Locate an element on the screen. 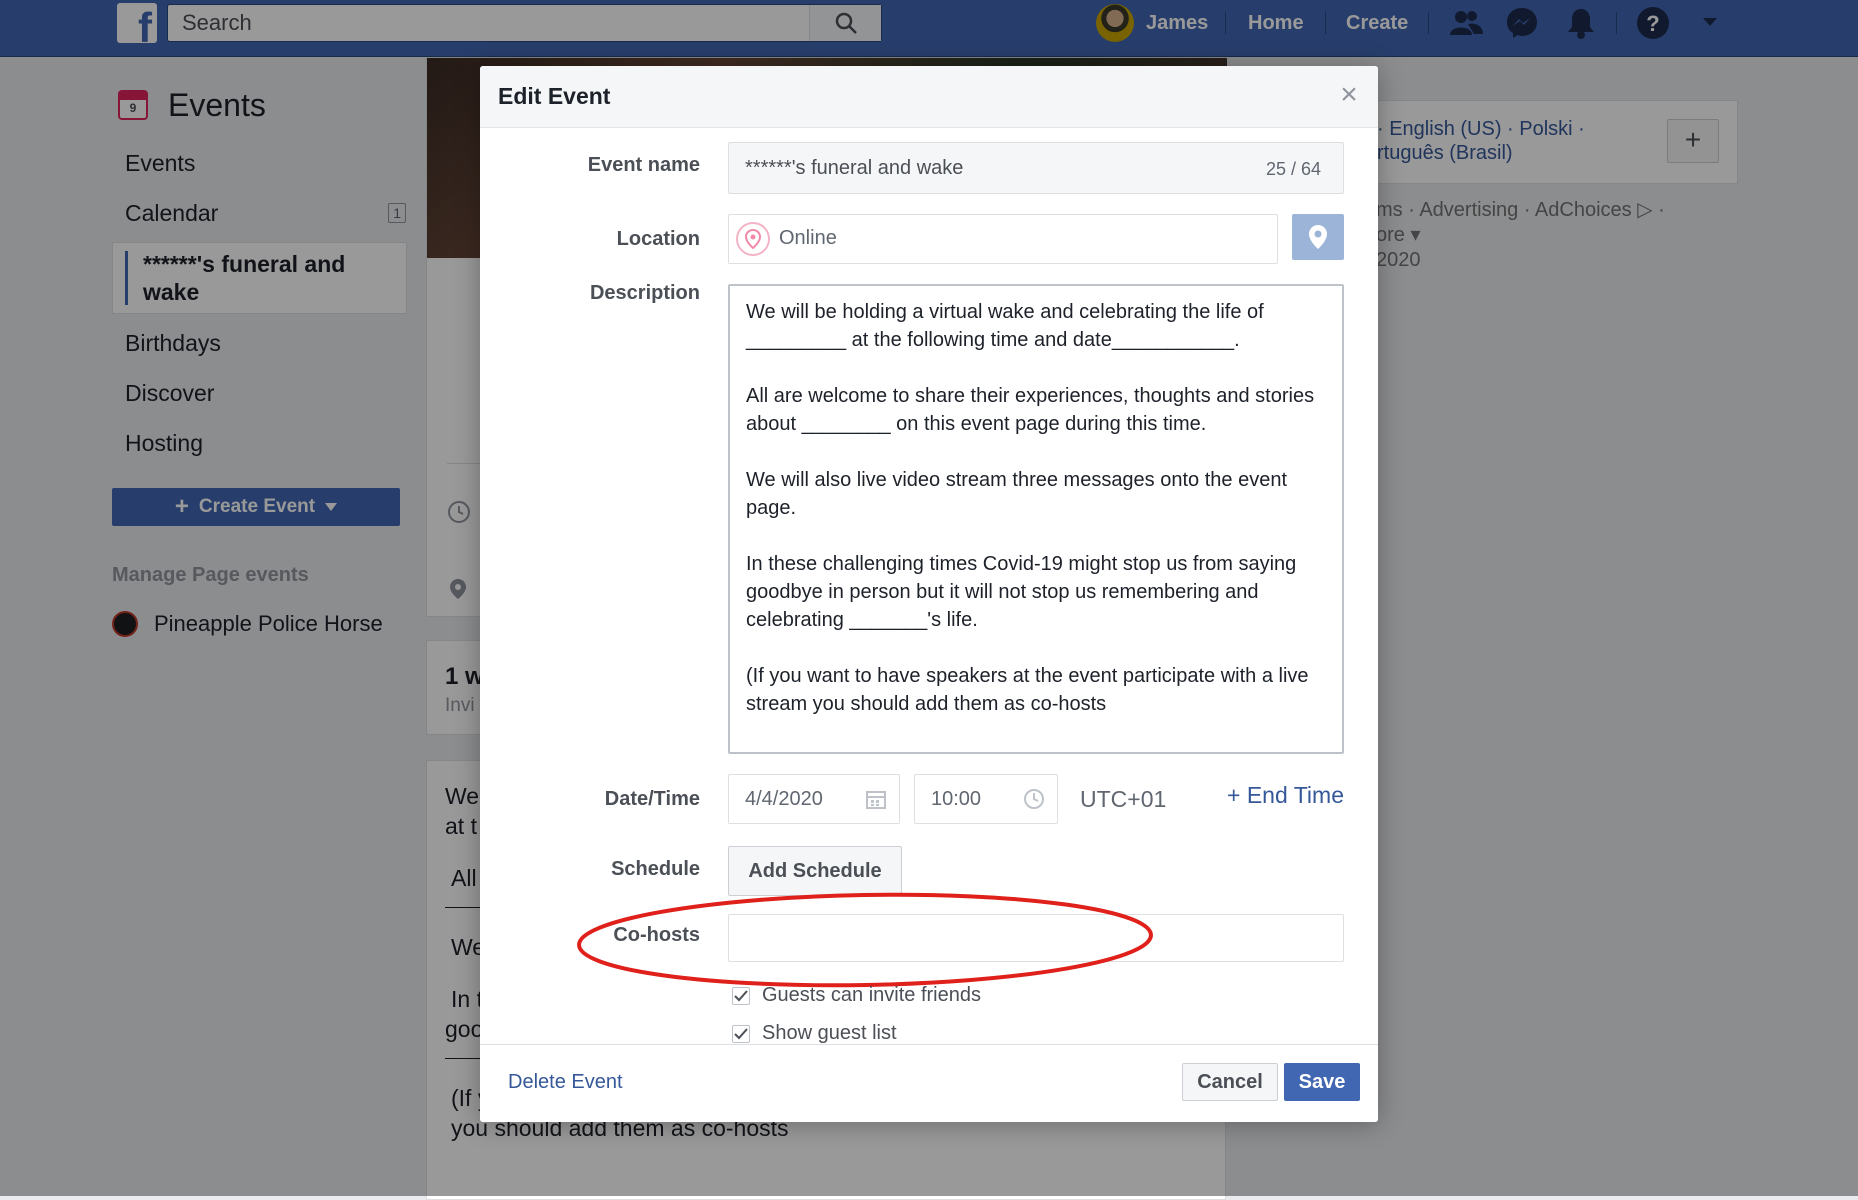 The image size is (1858, 1200). location-field: Online is located at coordinates (1003, 239).